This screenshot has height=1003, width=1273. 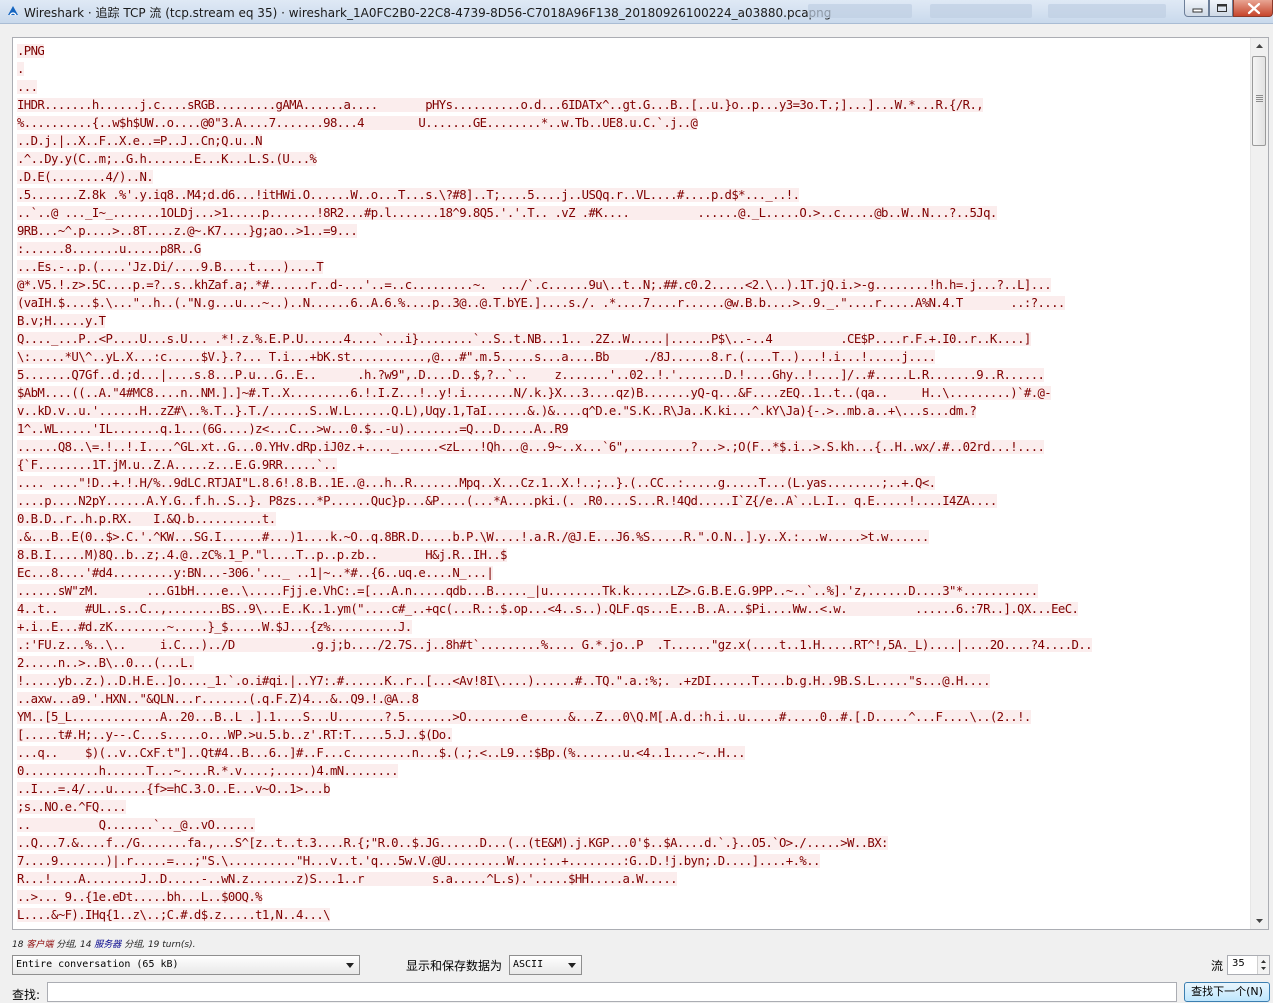 I want to click on save-as-label: 显示和保存数据为, so click(x=454, y=966).